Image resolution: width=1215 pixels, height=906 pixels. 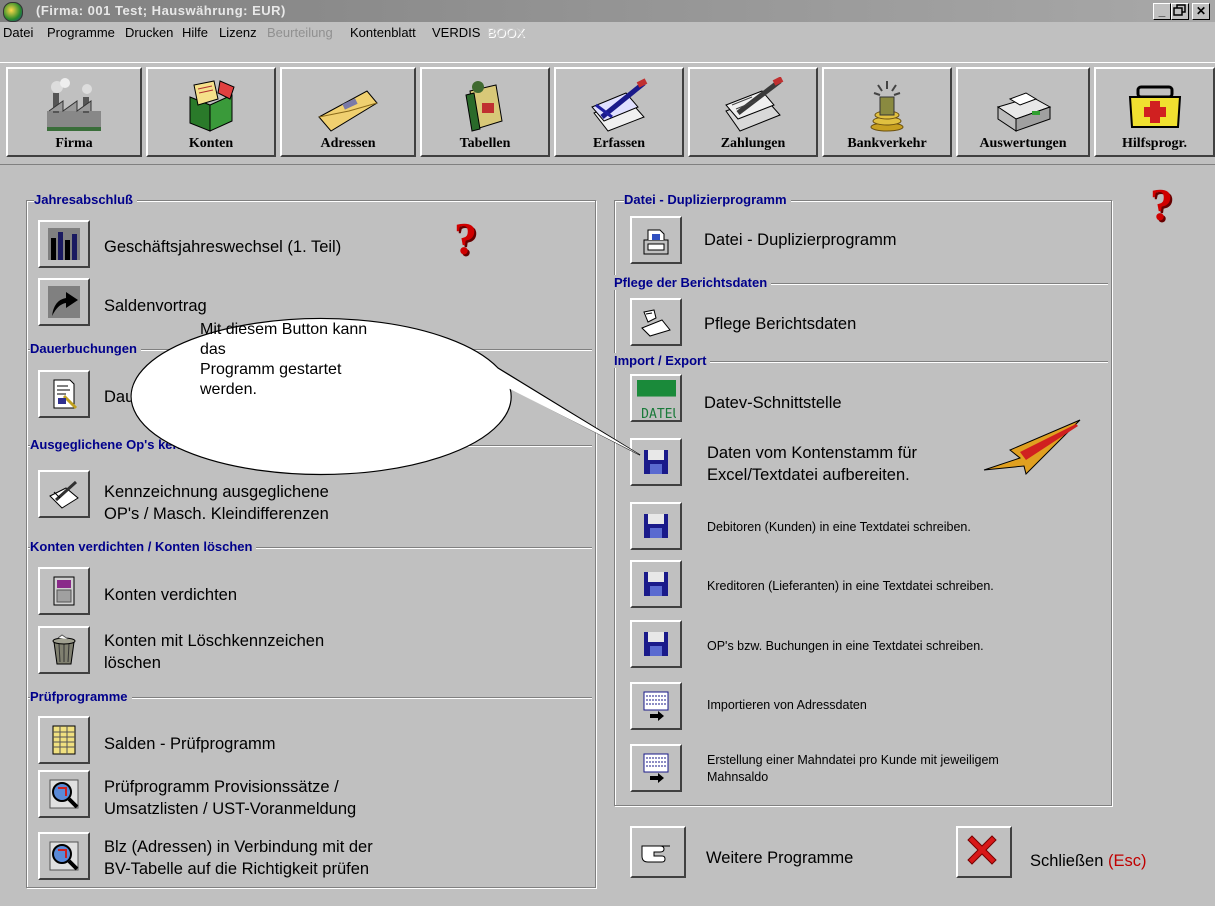 What do you see at coordinates (484, 106) in the screenshot?
I see `ledger-icon` at bounding box center [484, 106].